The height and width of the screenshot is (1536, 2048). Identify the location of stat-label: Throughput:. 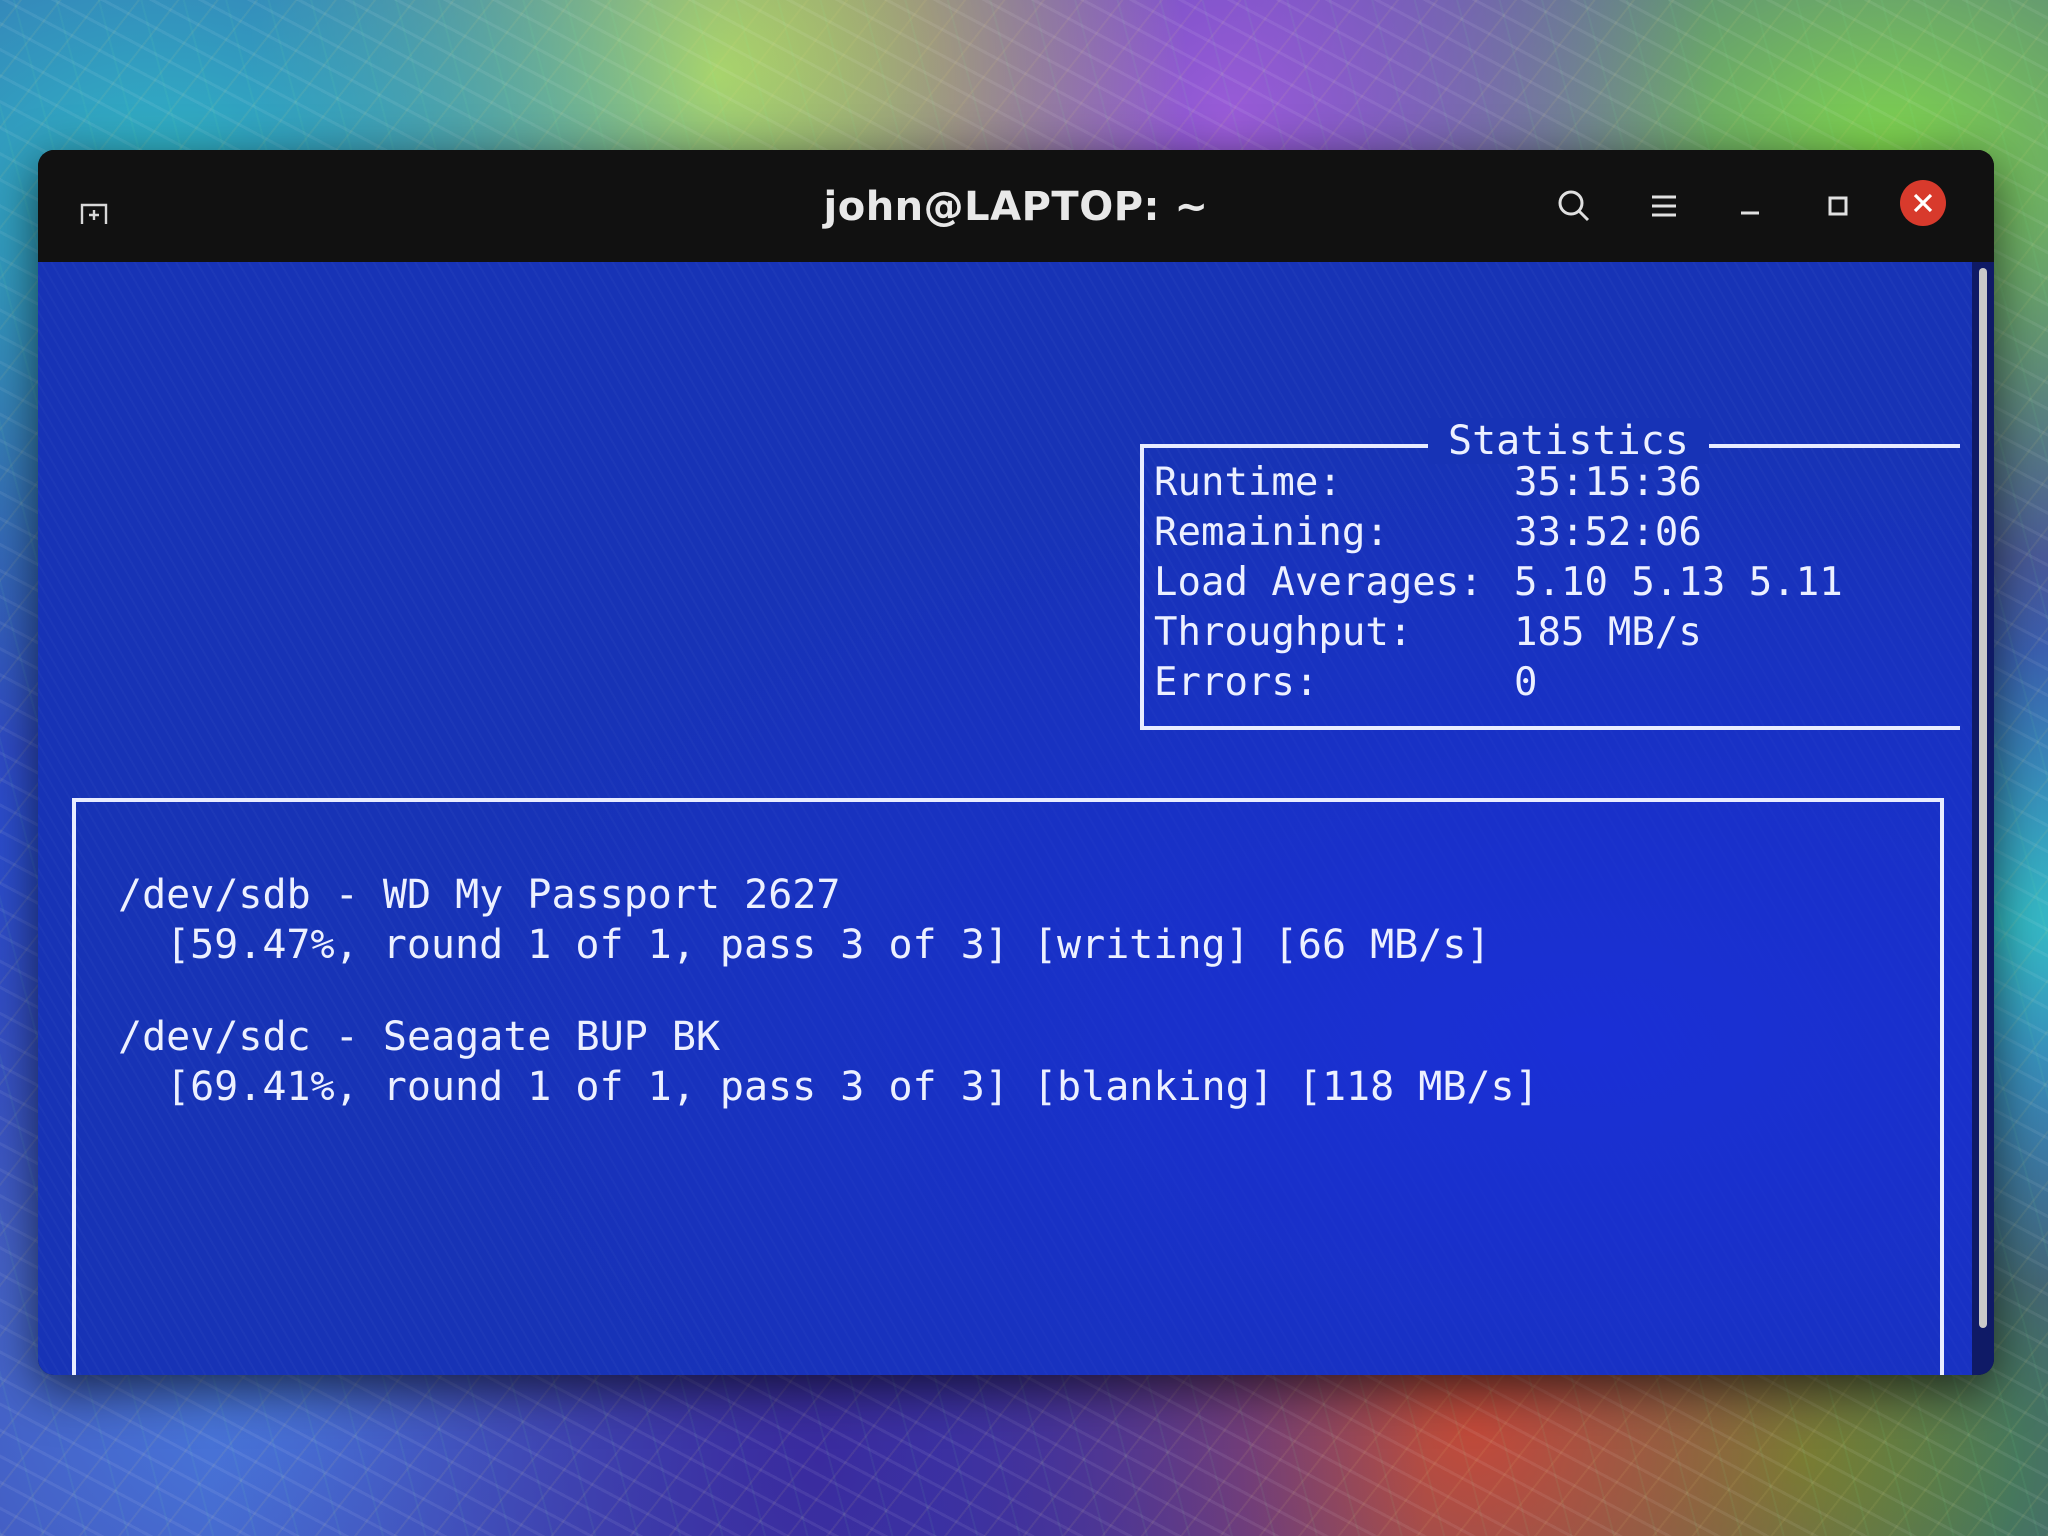
(1283, 632).